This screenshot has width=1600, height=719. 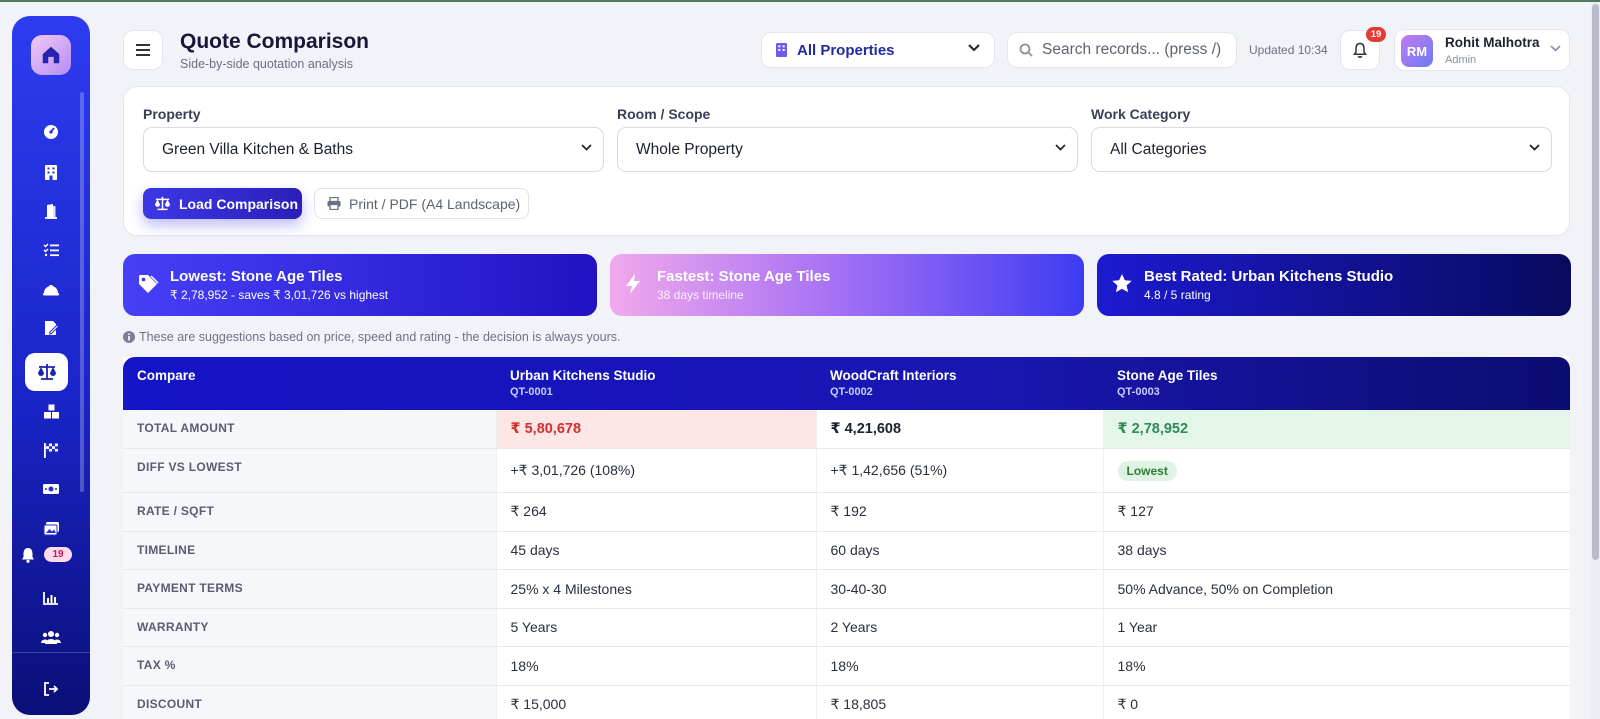 I want to click on page-subtitle: Side-by-side quotation analysis, so click(x=267, y=64).